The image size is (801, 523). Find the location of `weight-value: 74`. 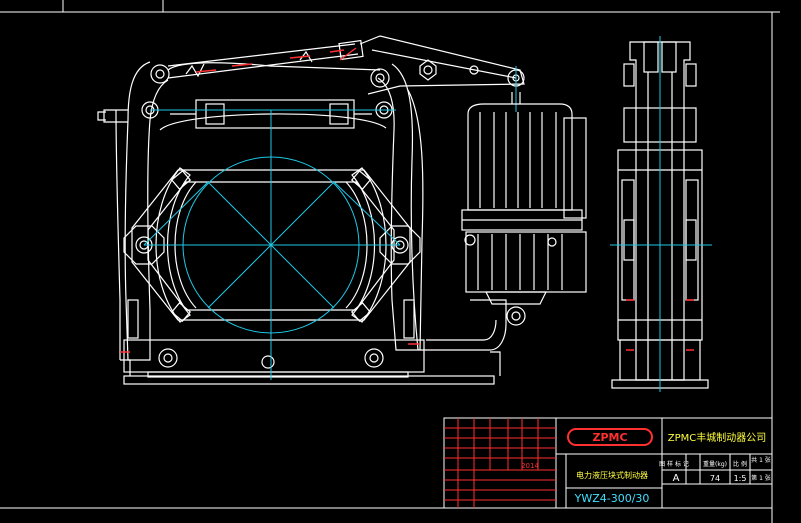

weight-value: 74 is located at coordinates (715, 478).